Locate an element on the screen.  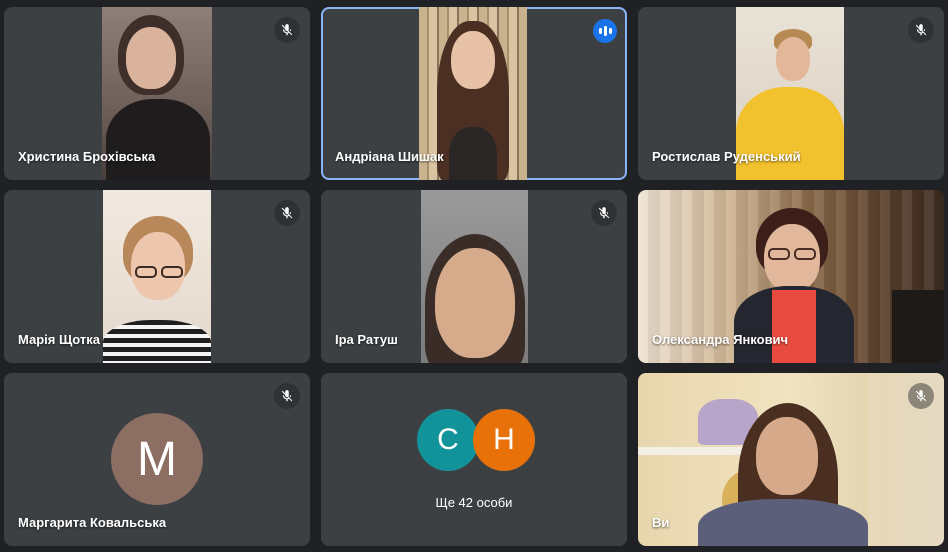
participant-tile: Андріана Шишак is located at coordinates (474, 93).